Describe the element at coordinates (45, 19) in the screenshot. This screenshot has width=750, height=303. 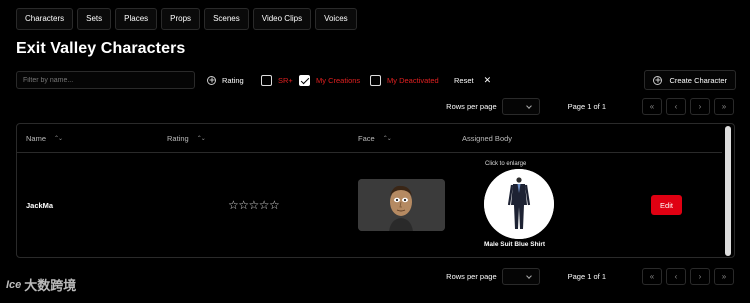
I see `tab-characters: Characters` at that location.